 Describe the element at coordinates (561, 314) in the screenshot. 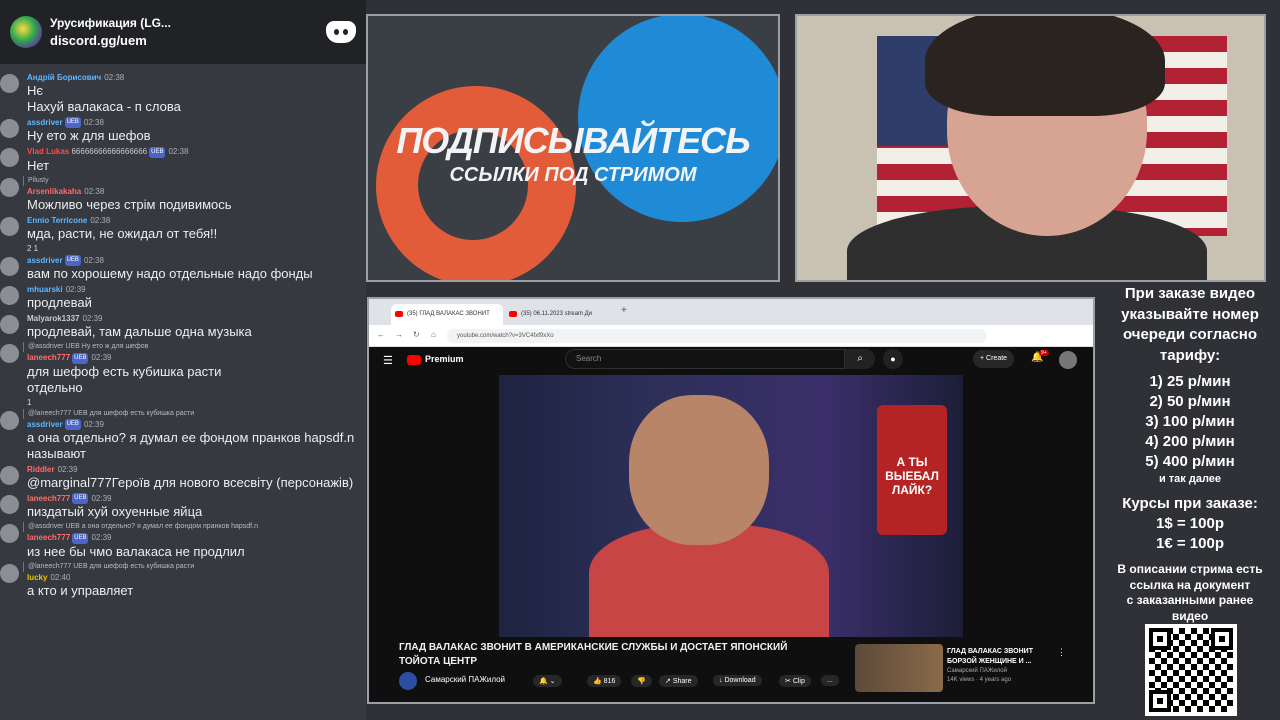

I see `browser-tab: (35) 06.11.2023 stream Ди` at that location.